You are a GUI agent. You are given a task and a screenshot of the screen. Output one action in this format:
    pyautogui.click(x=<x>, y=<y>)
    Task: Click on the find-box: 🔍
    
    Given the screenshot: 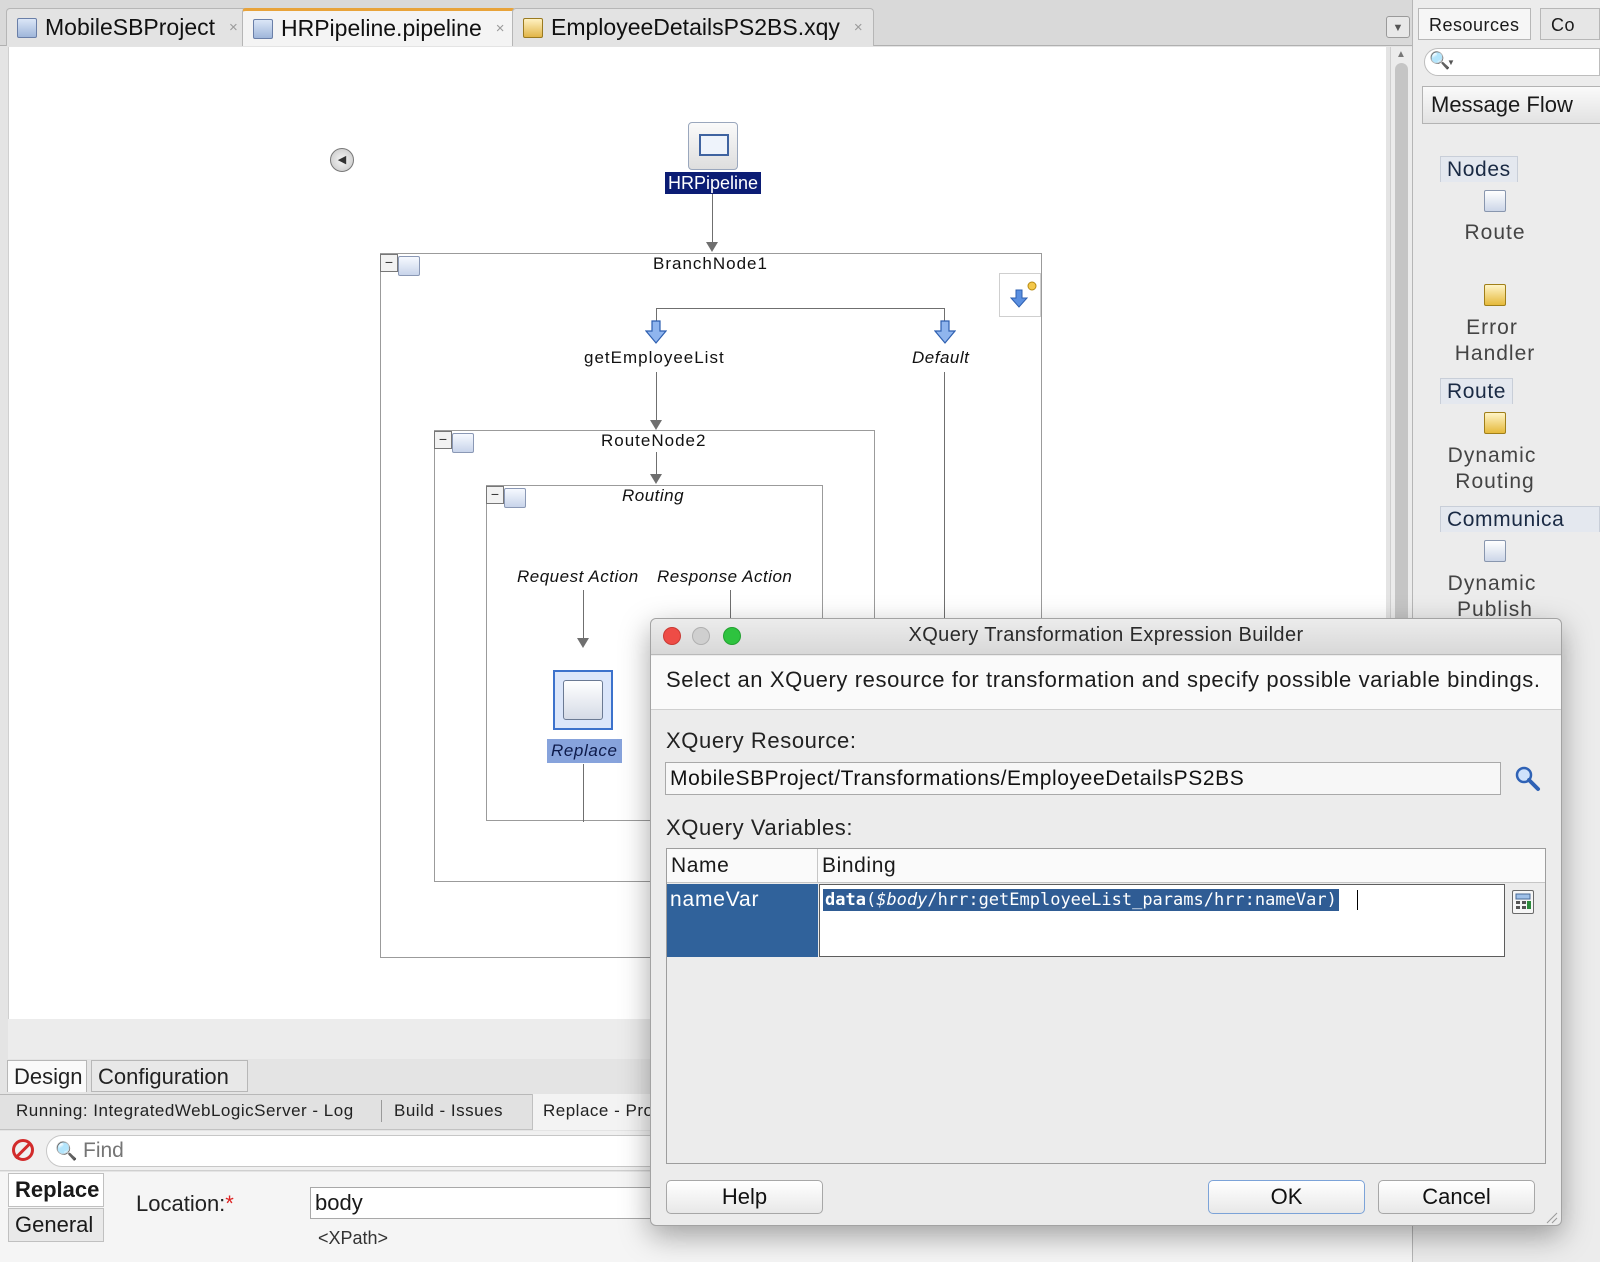 What is the action you would take?
    pyautogui.click(x=356, y=1151)
    